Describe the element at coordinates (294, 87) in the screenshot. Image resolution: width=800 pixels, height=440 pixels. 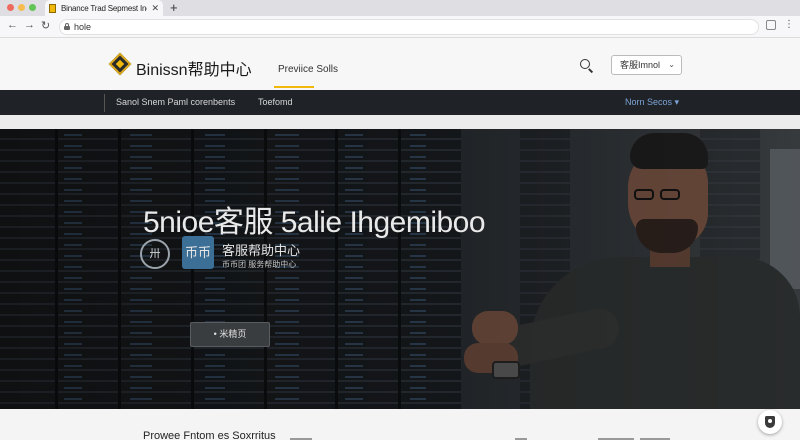
I see `active-link-underline` at that location.